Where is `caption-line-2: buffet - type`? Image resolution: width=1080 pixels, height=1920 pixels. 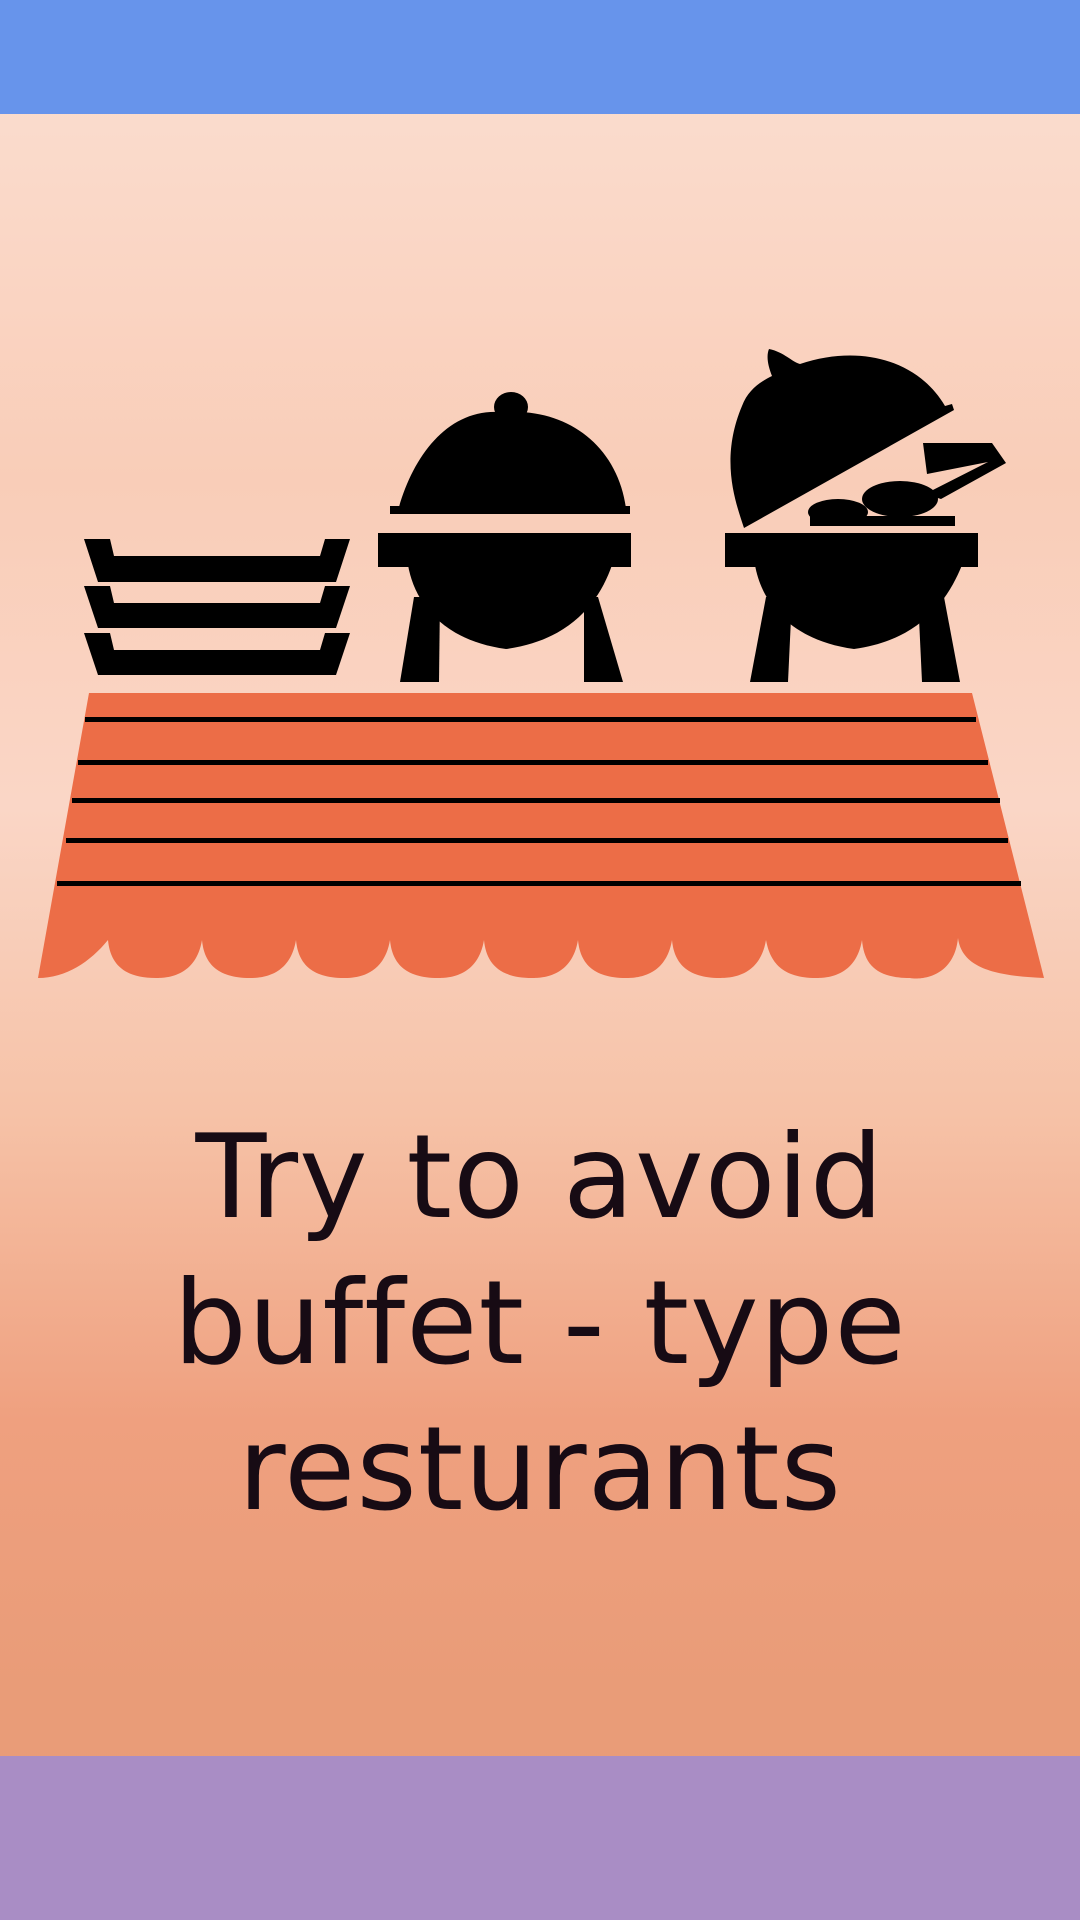
caption-line-2: buffet - type is located at coordinates (540, 1323).